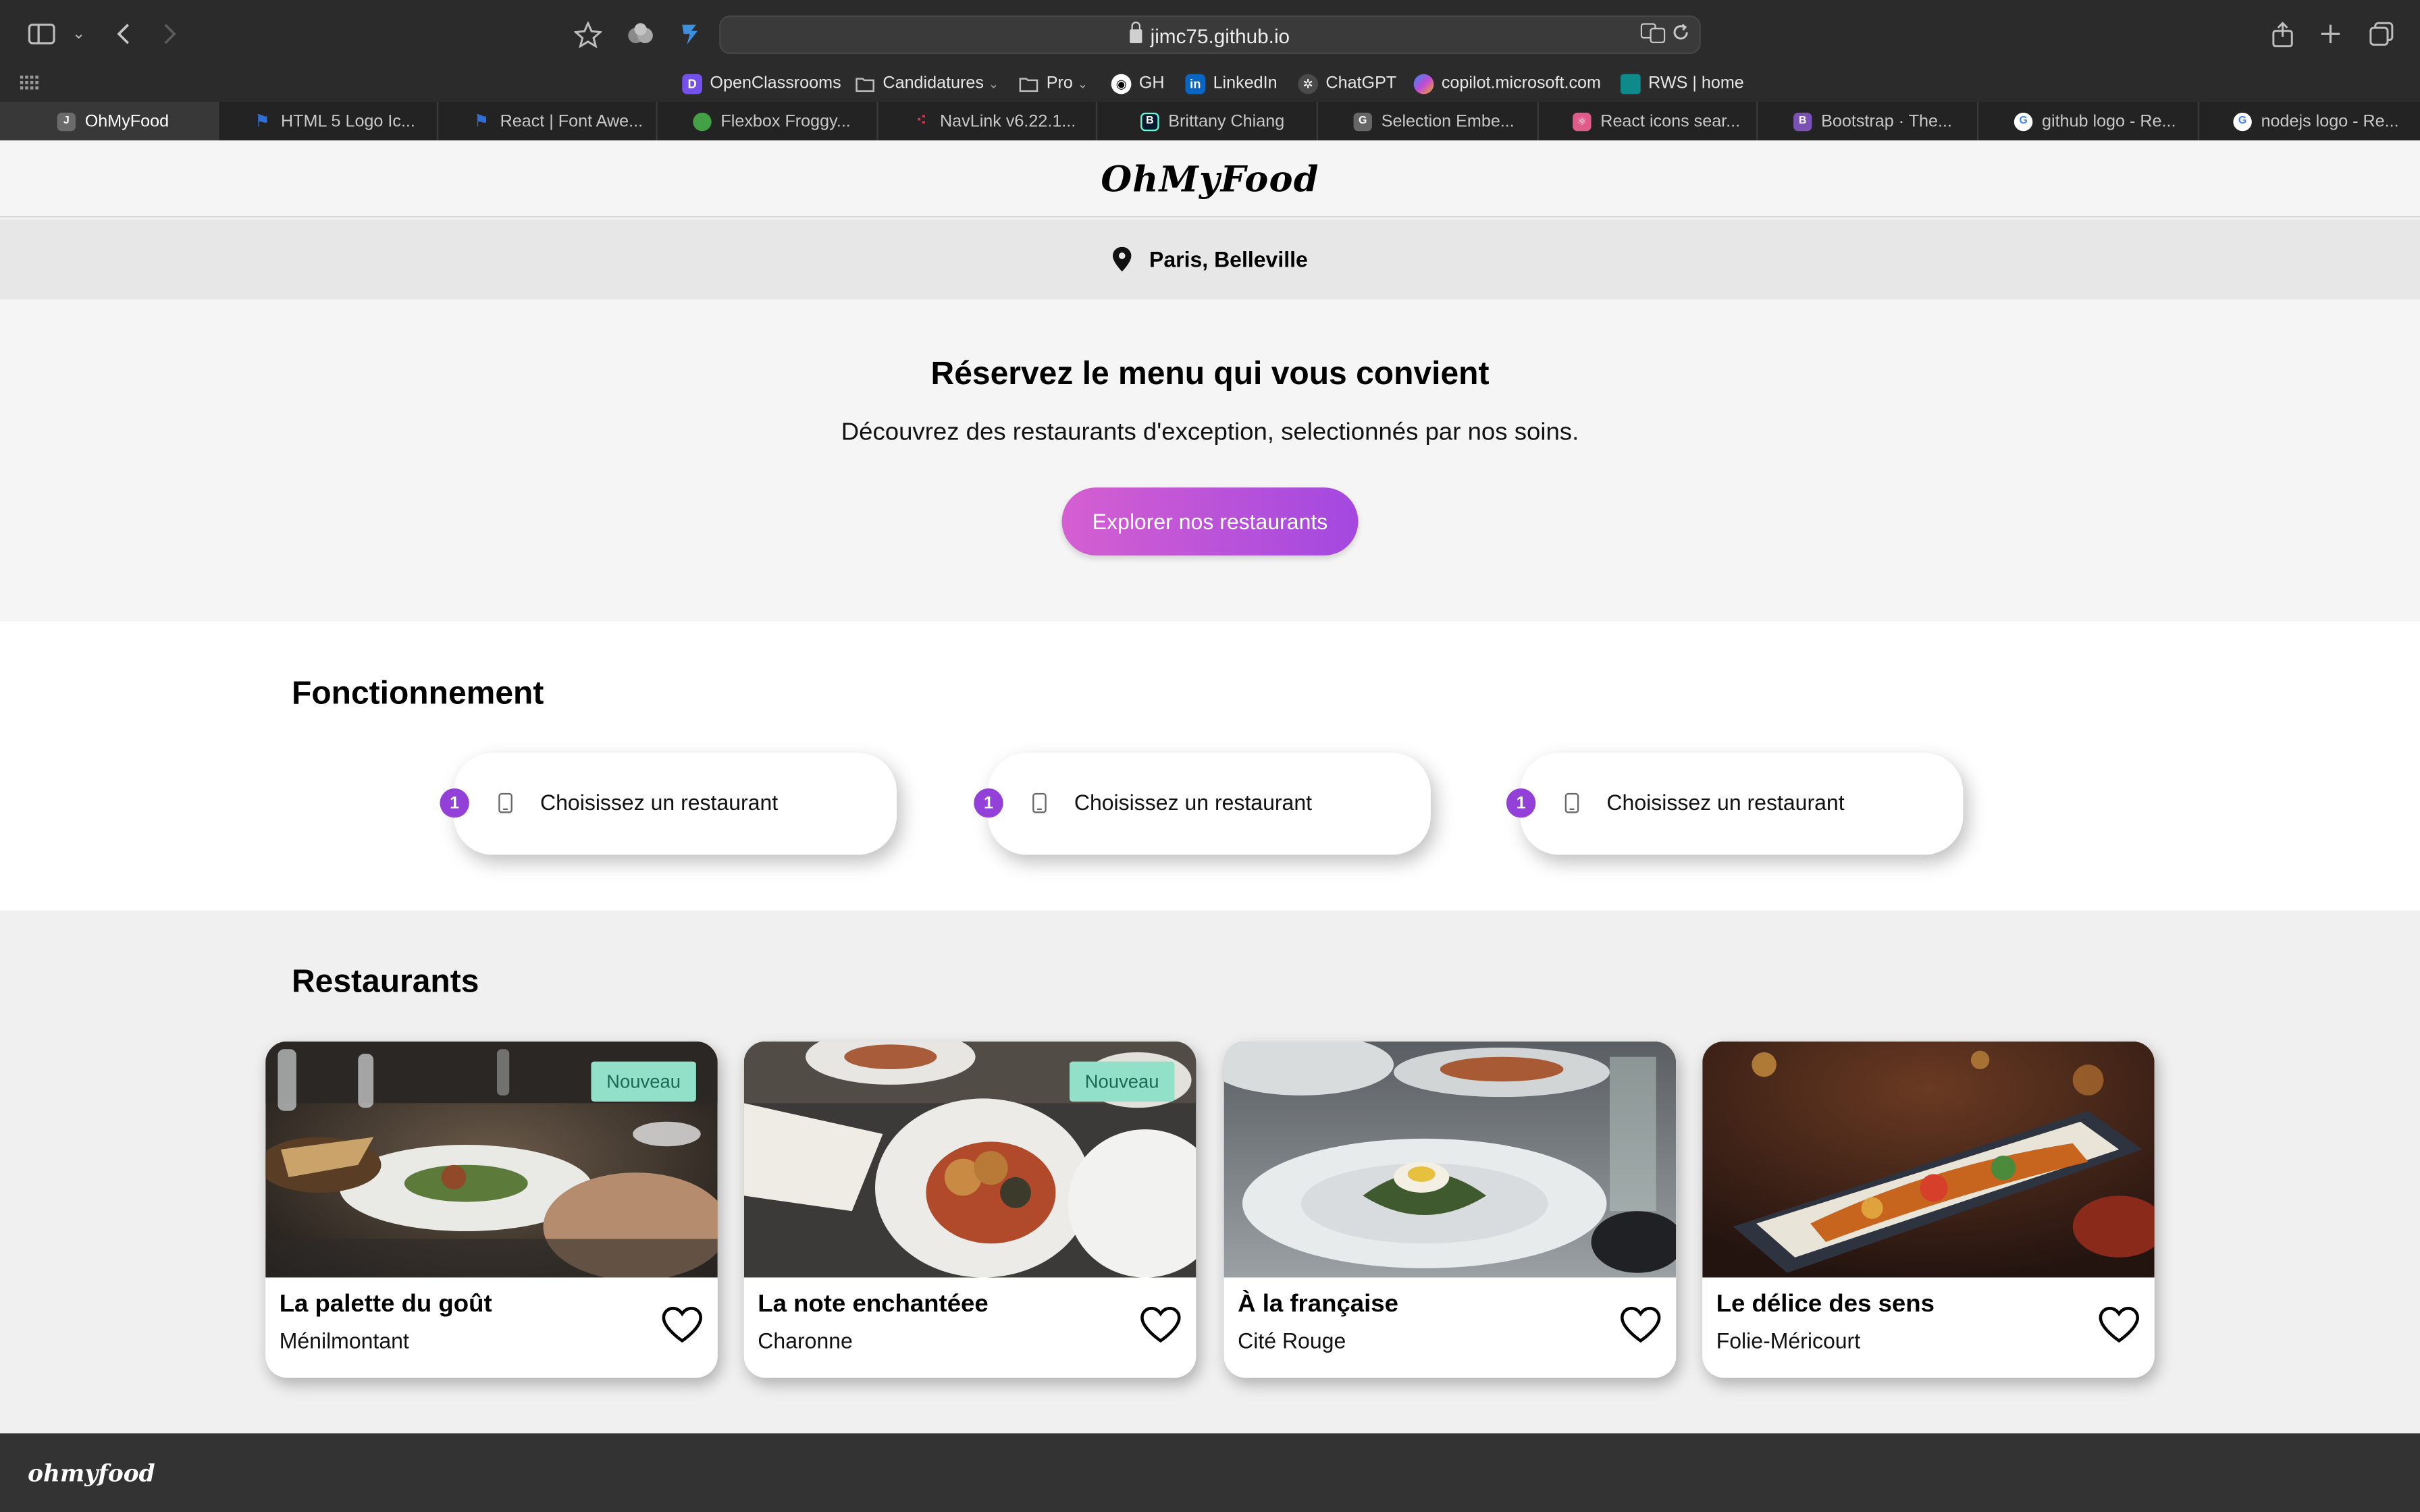 This screenshot has height=1512, width=2420. What do you see at coordinates (1423, 83) in the screenshot?
I see `copilot-icon` at bounding box center [1423, 83].